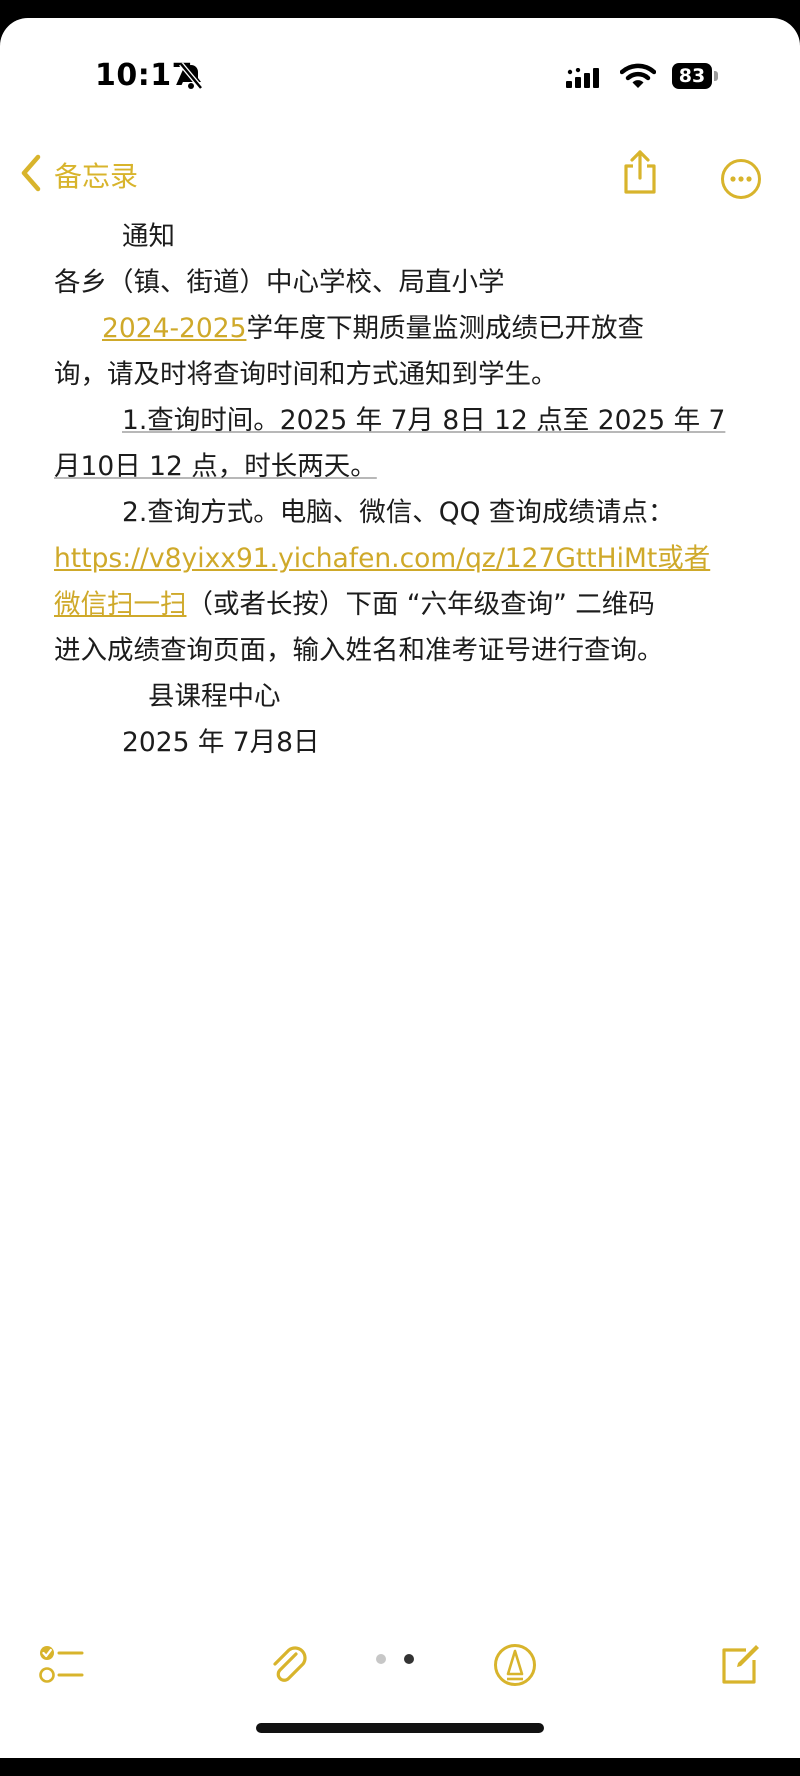 This screenshot has width=800, height=1776. I want to click on year-link: 2024-2025, so click(174, 328).